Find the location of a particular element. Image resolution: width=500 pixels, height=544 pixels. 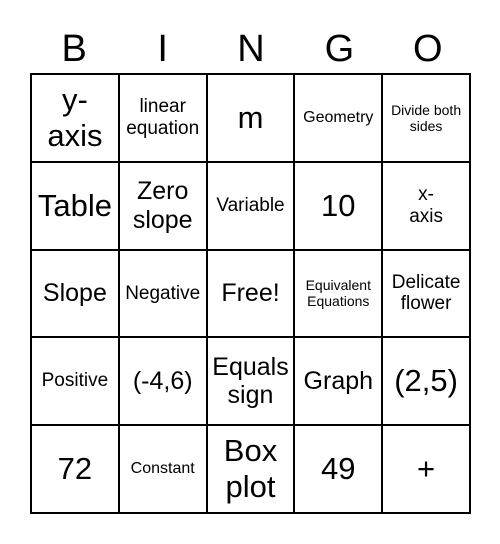

header-letter-i: I is located at coordinates (162, 49).